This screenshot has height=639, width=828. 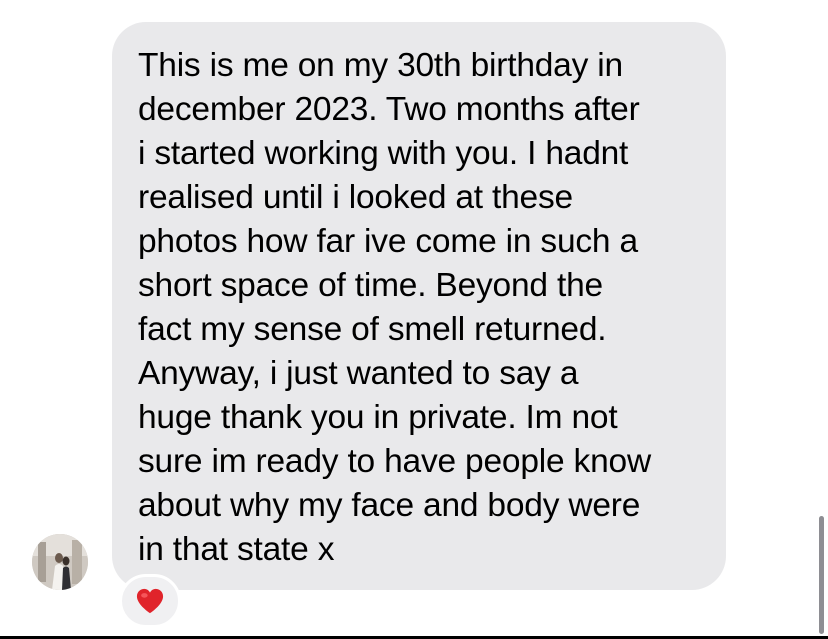 What do you see at coordinates (372, 329) in the screenshot?
I see `message-line: fact my sense of smell returned.` at bounding box center [372, 329].